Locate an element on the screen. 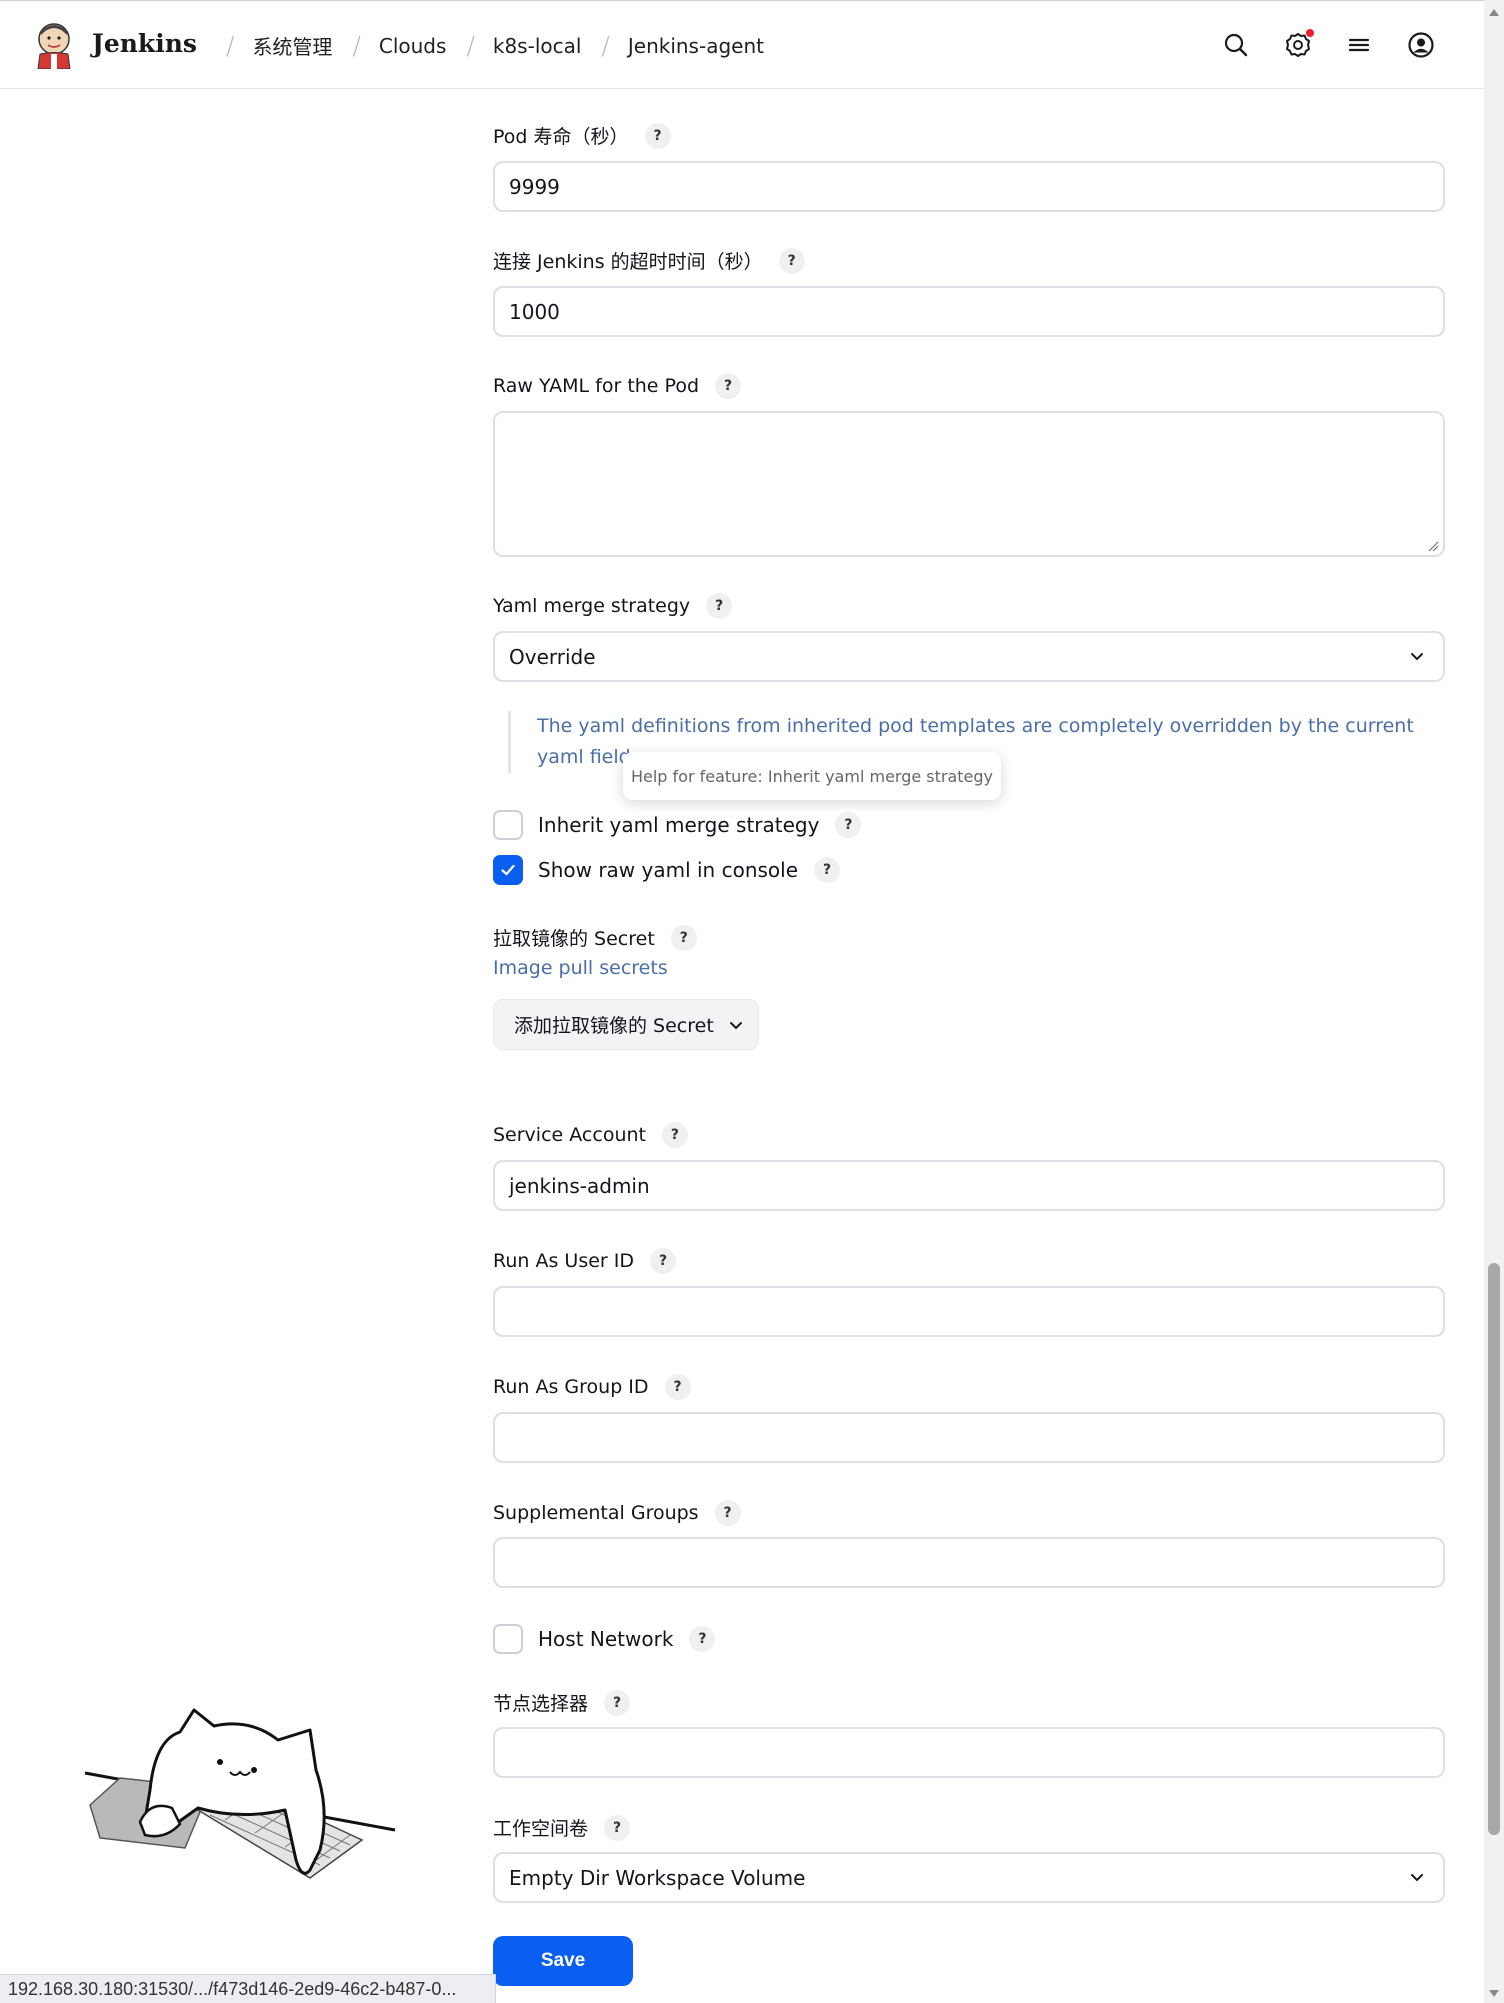  run-as-user-label: Run As User ID ? is located at coordinates (584, 1261).